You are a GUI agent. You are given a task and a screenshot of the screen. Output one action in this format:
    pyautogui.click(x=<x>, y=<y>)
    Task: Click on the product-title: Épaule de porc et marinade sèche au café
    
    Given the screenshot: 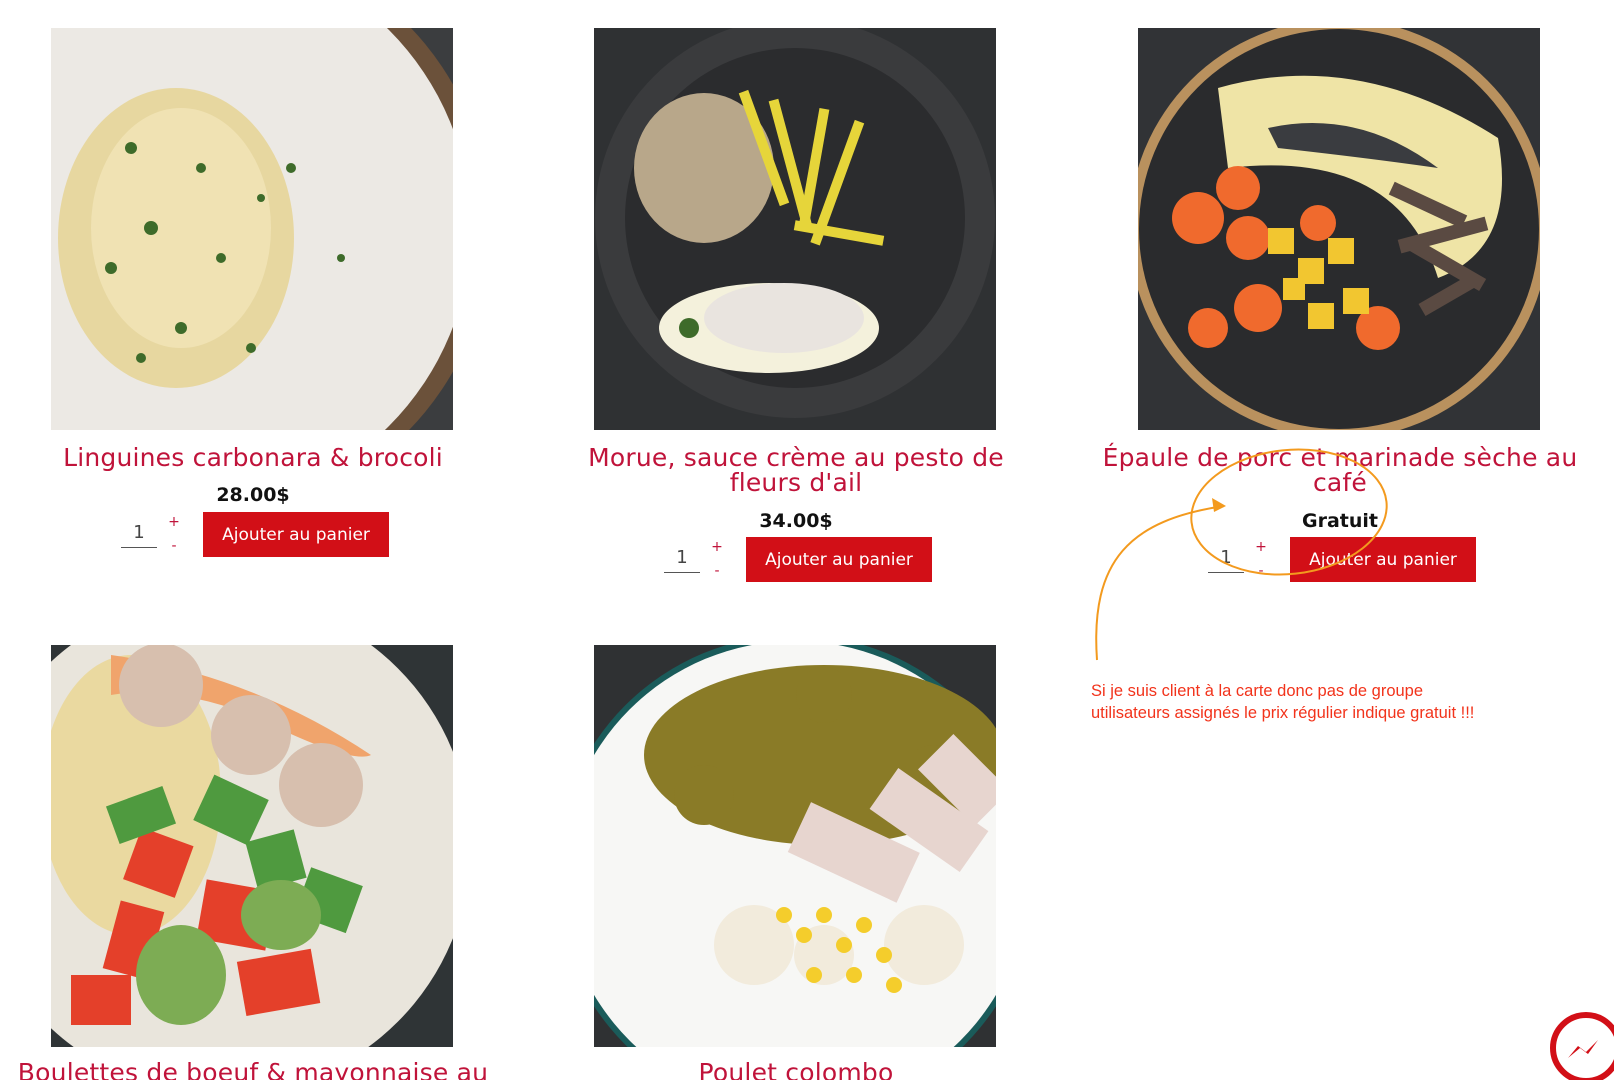 What is the action you would take?
    pyautogui.click(x=1340, y=470)
    